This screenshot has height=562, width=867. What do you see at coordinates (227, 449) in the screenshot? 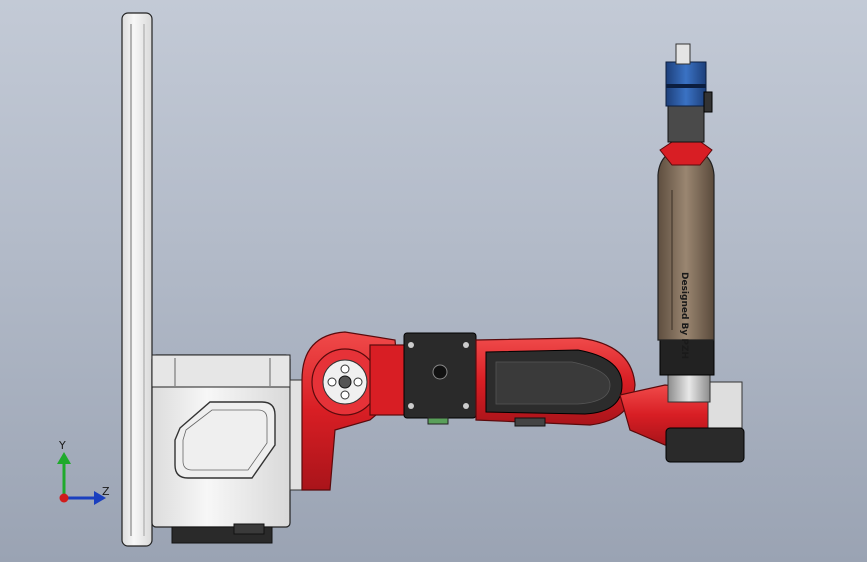
I see `base-housing` at bounding box center [227, 449].